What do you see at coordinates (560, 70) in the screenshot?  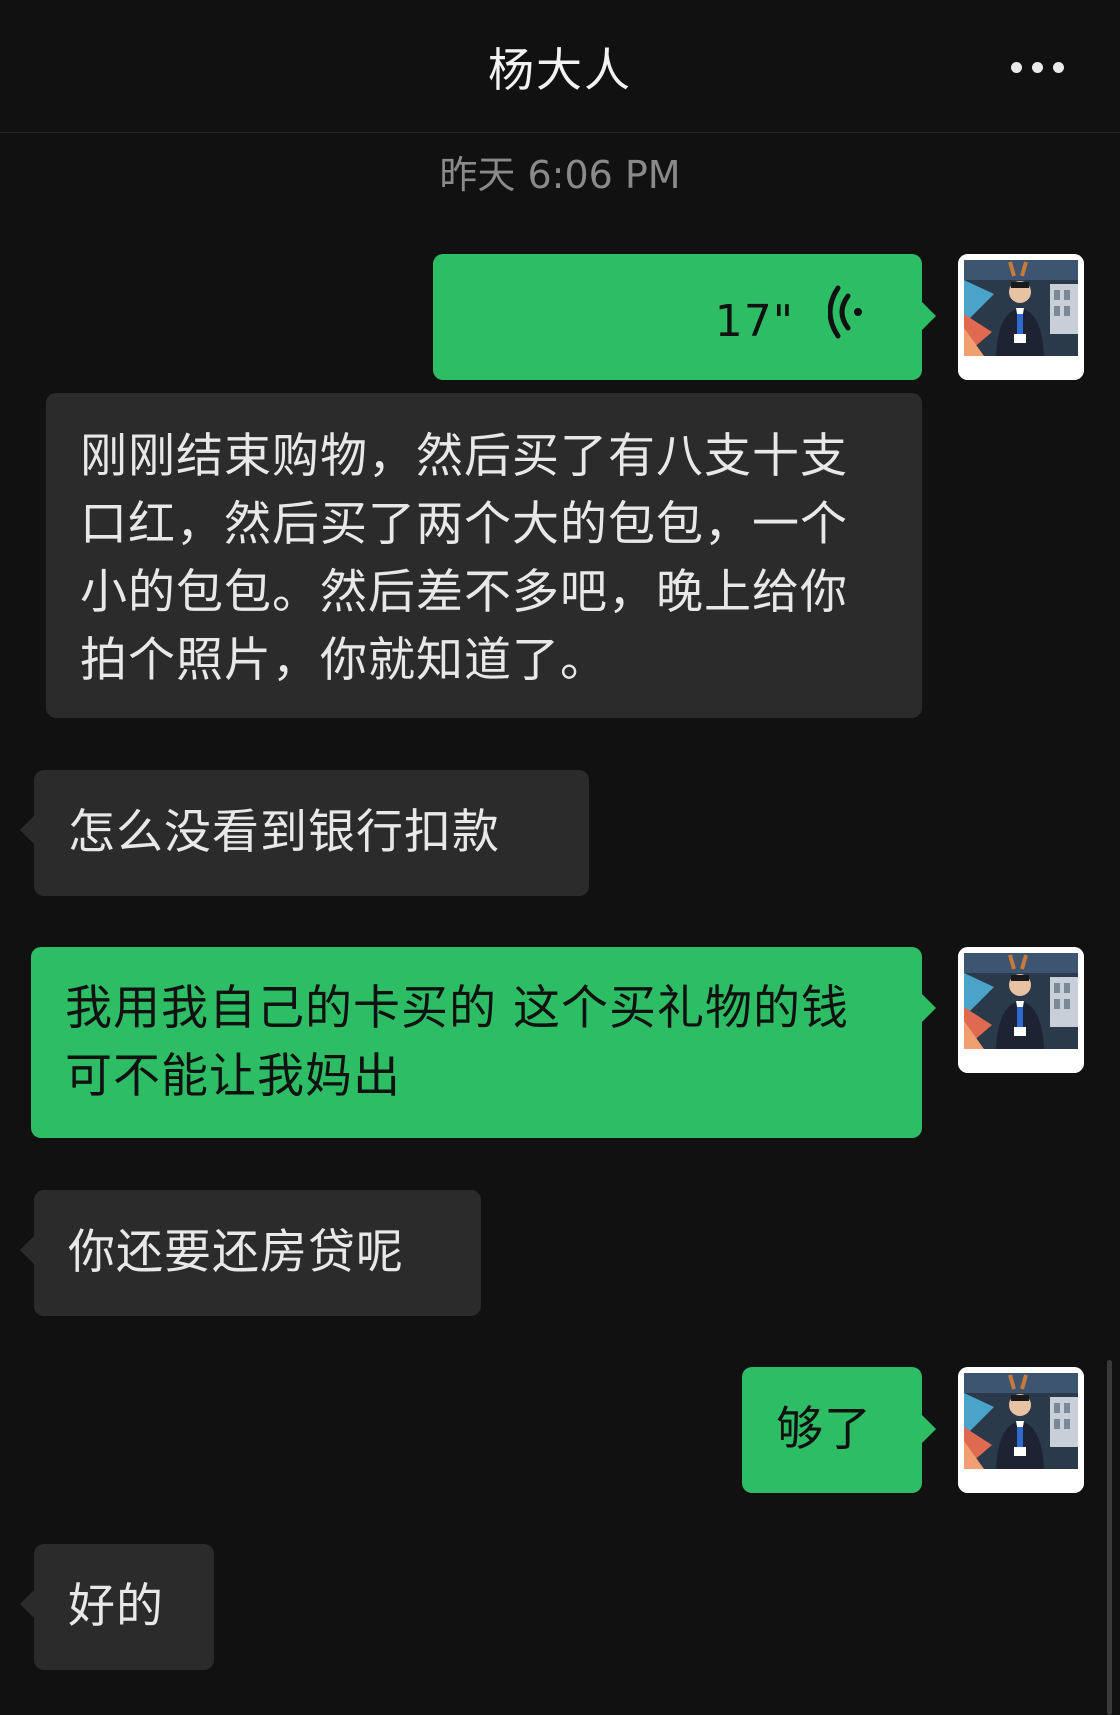 I see `chat-title: 杨大人` at bounding box center [560, 70].